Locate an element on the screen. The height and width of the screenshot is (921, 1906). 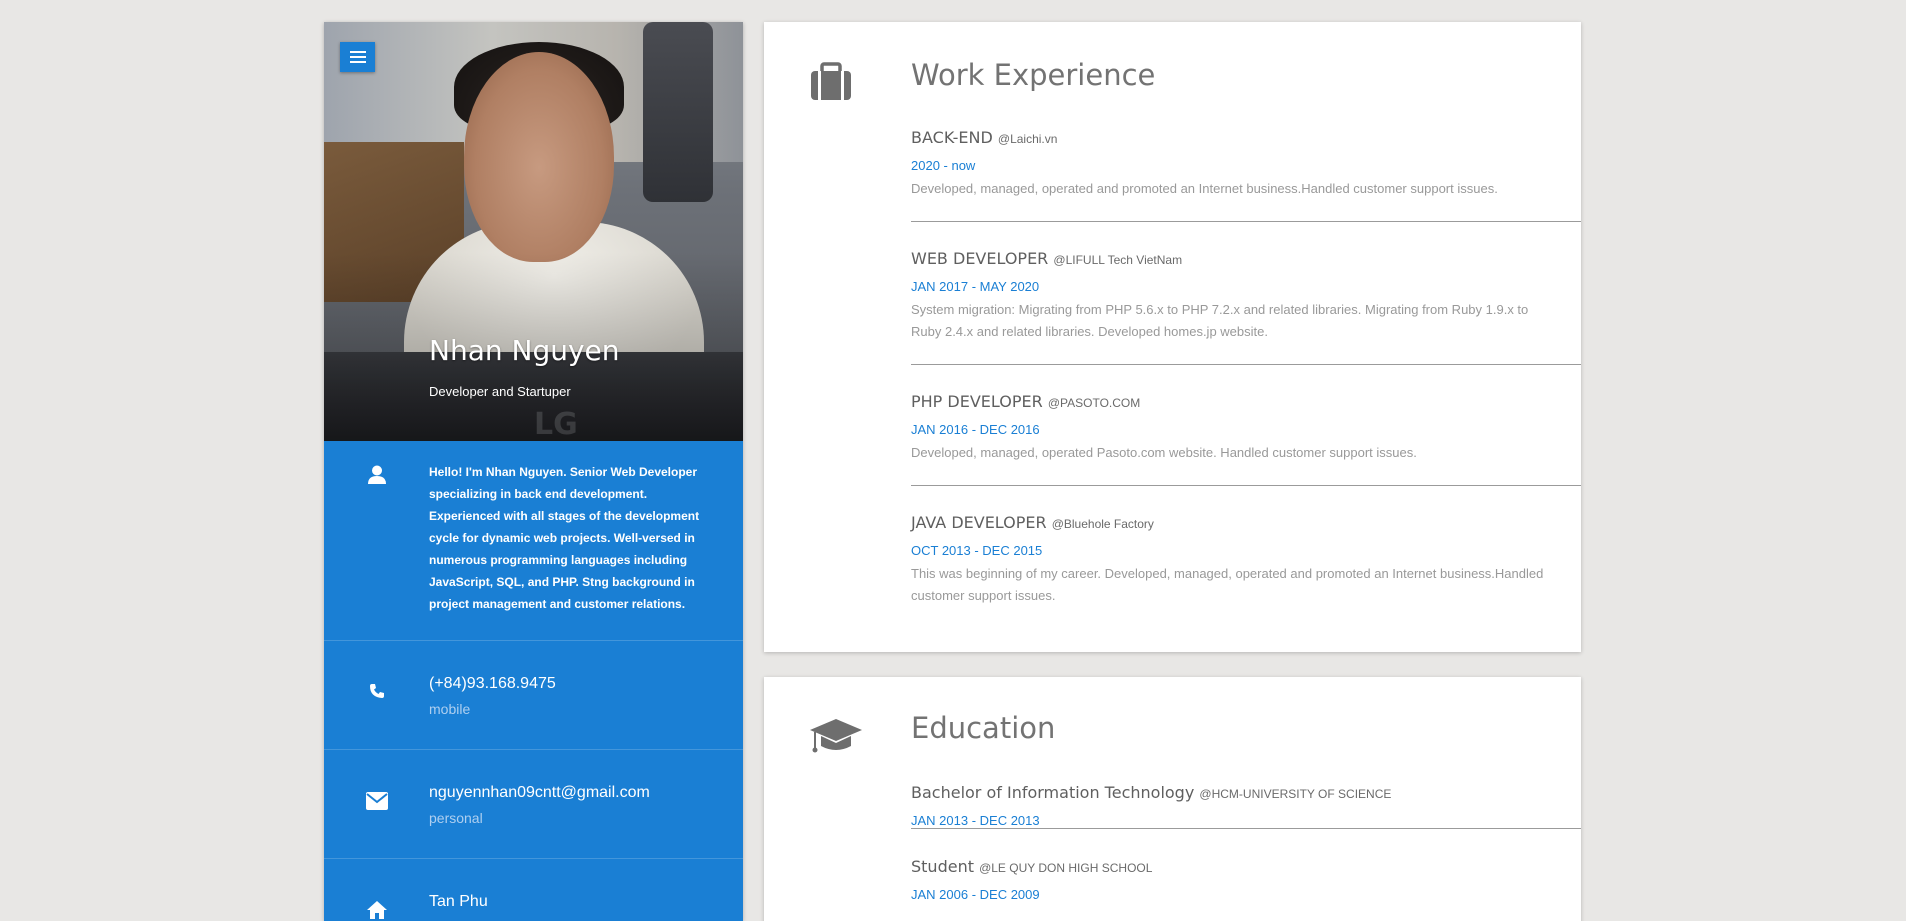
phone-number: (+84)93.168.9475 is located at coordinates (586, 684).